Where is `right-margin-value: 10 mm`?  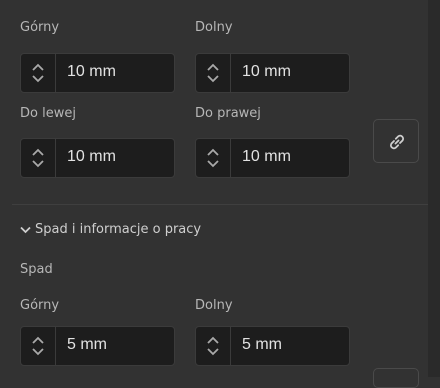
right-margin-value: 10 mm is located at coordinates (266, 156).